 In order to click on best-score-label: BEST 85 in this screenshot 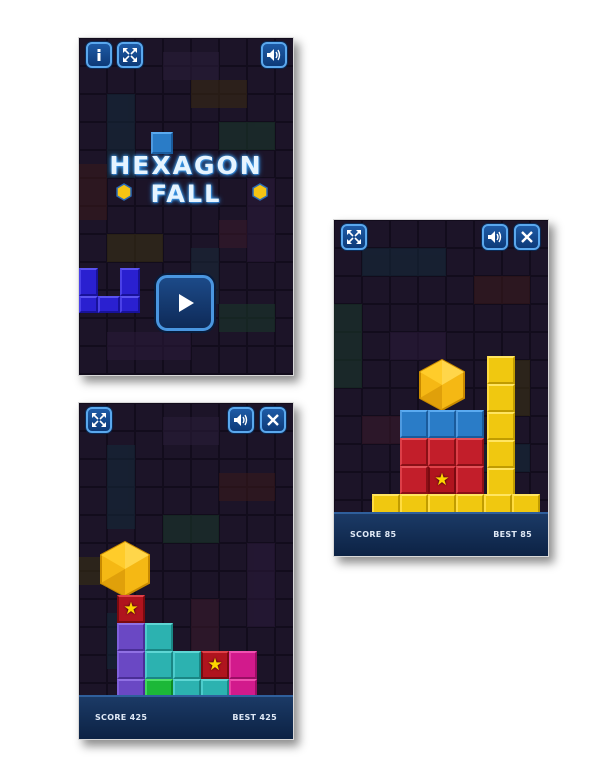, I will do `click(512, 534)`.